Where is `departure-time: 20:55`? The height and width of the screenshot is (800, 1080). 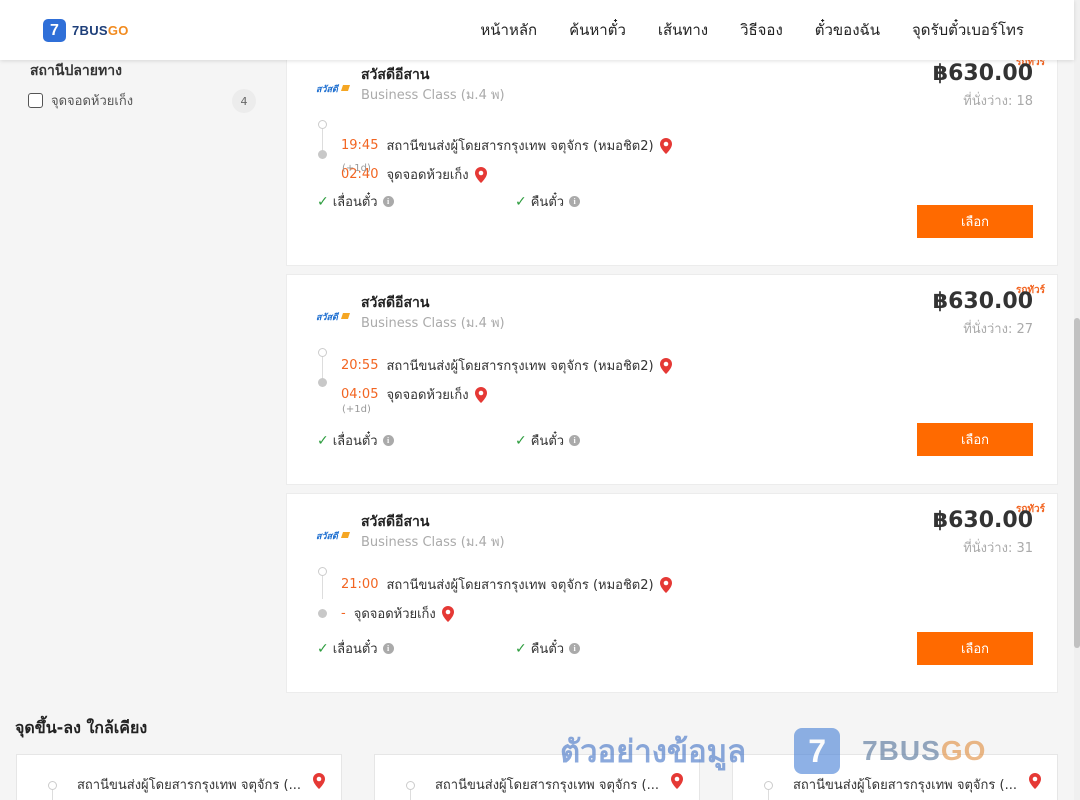 departure-time: 20:55 is located at coordinates (360, 365).